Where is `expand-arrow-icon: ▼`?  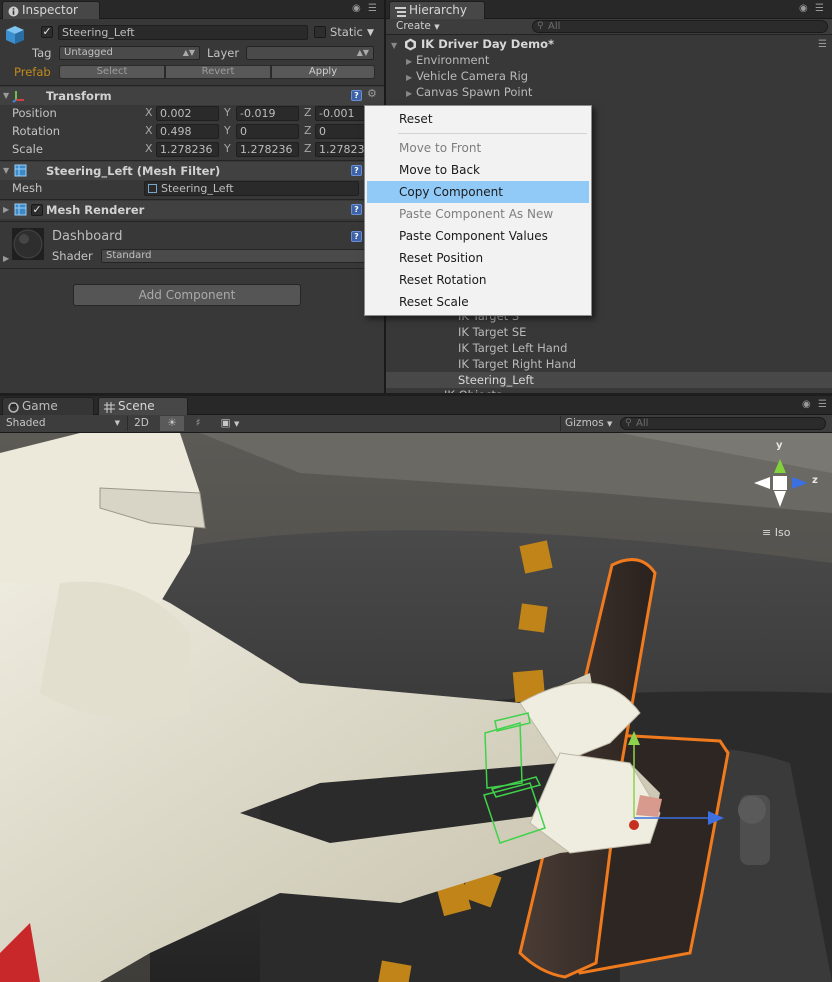
expand-arrow-icon: ▼ is located at coordinates (394, 45).